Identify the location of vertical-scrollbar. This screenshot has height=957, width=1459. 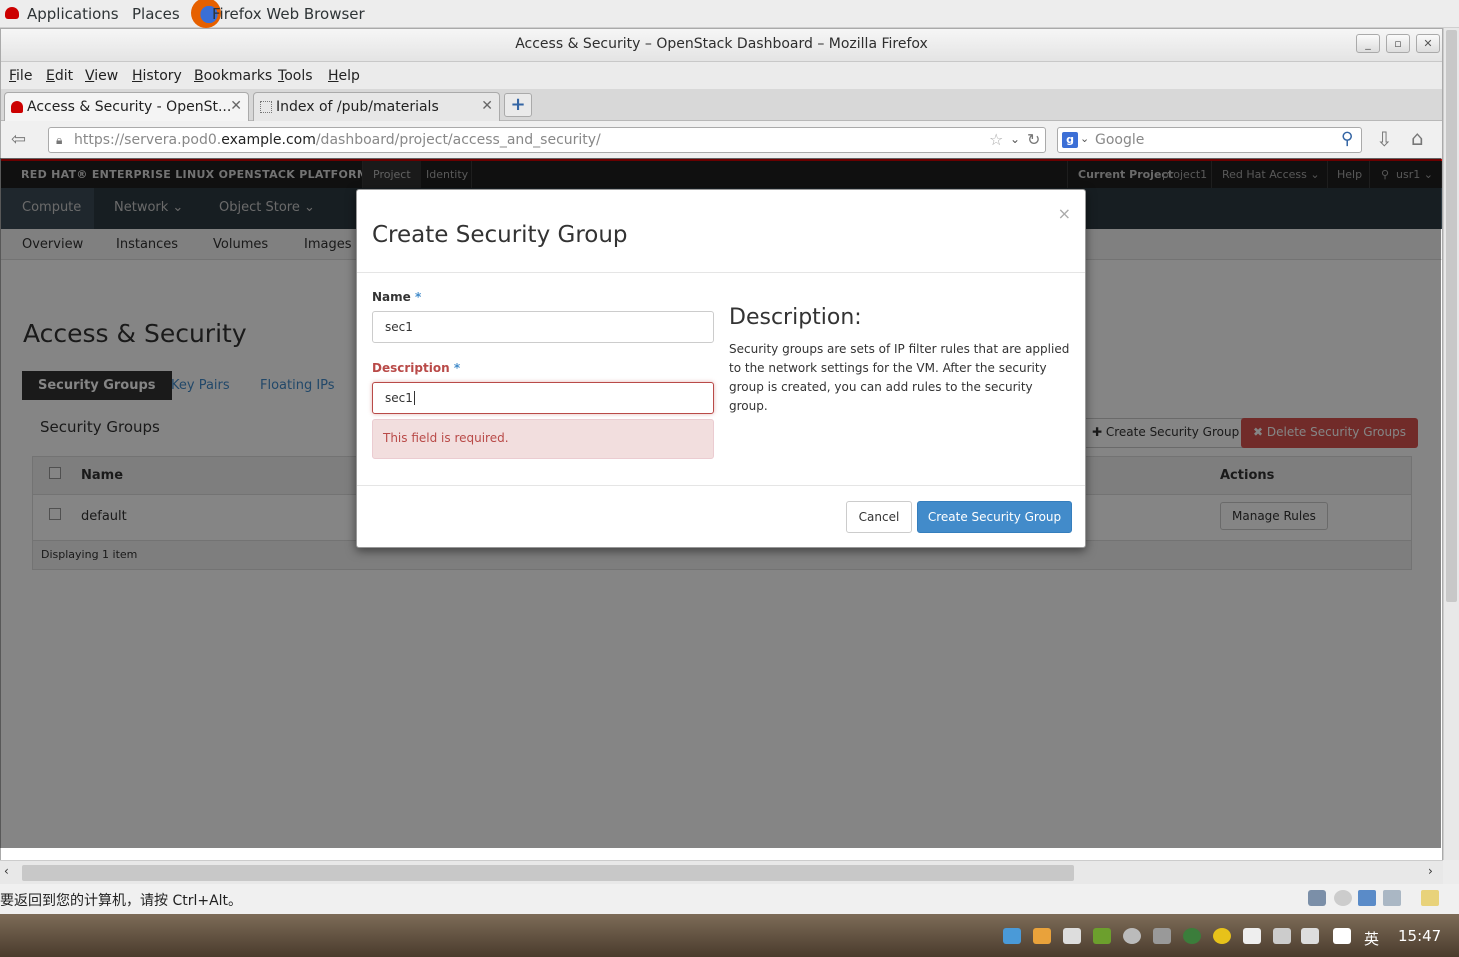
(1451, 444).